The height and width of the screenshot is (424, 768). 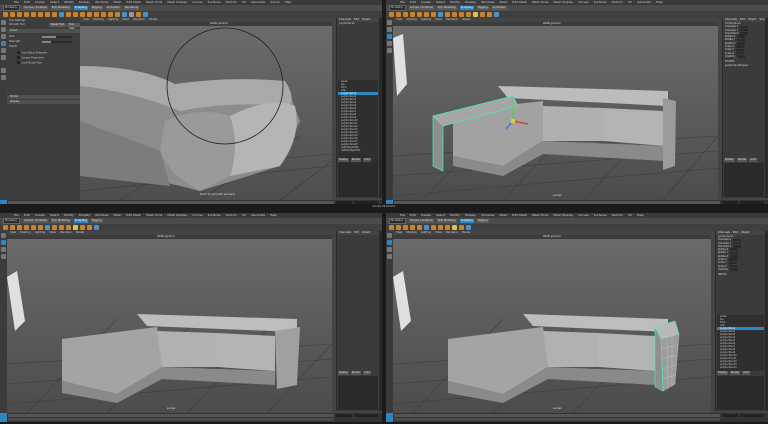 I want to click on mask-icon, so click(x=131, y=14).